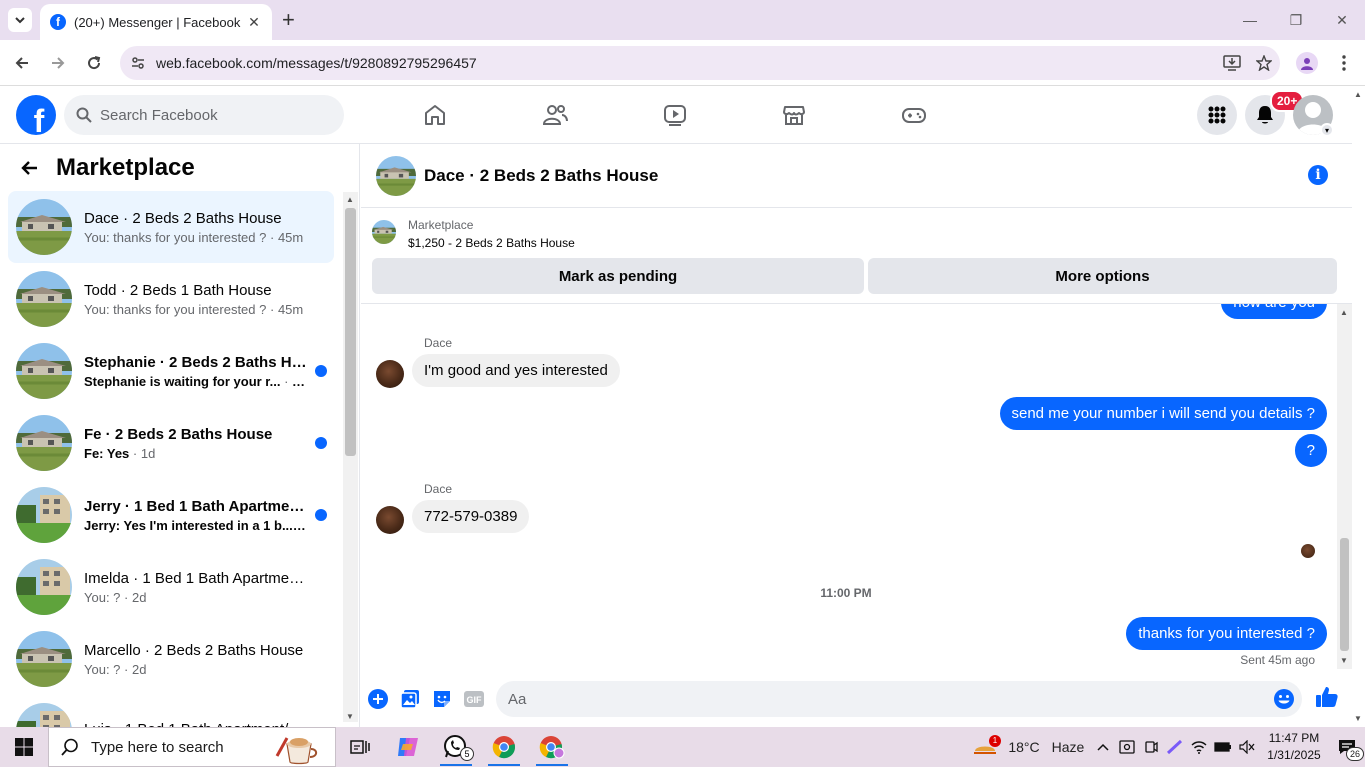  What do you see at coordinates (1103, 747) in the screenshot?
I see `show-hidden-icons-chevron-icon` at bounding box center [1103, 747].